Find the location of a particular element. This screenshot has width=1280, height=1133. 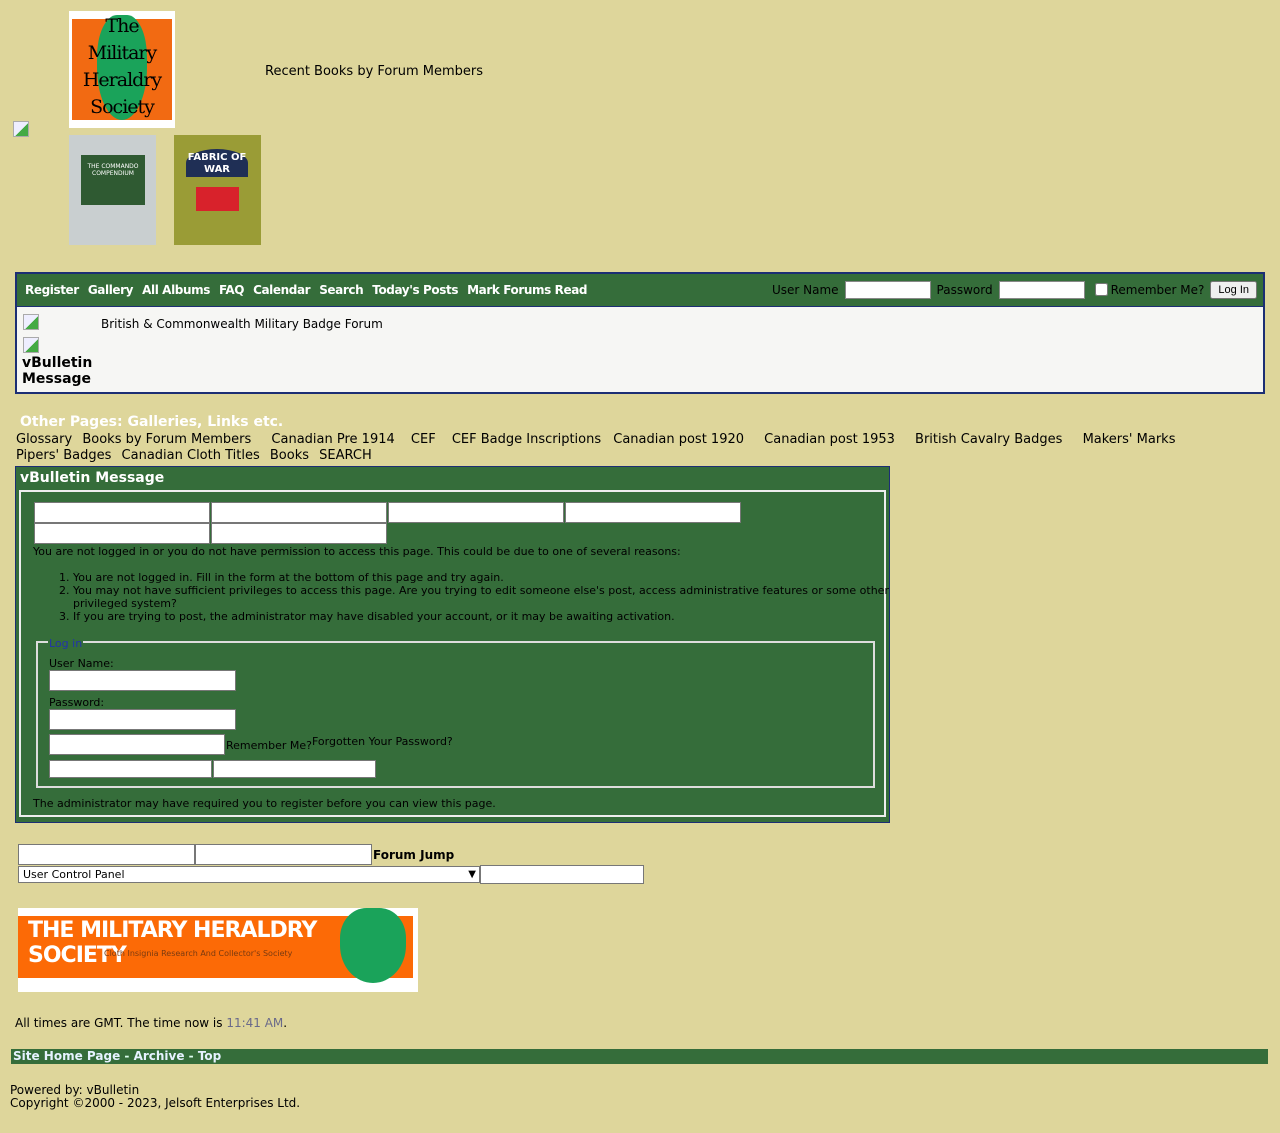

link-cef: CEF is located at coordinates (423, 439).